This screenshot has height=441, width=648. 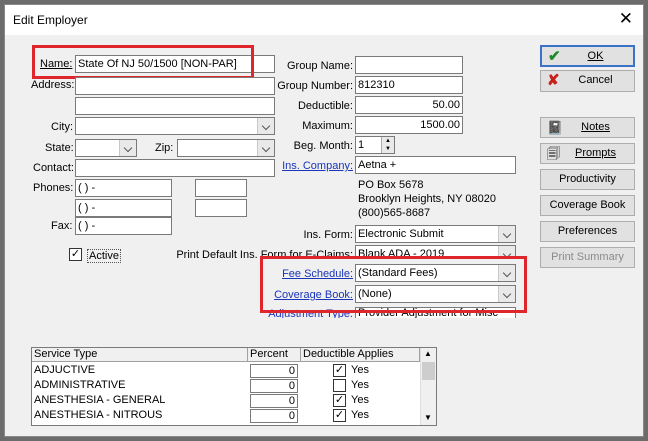 What do you see at coordinates (428, 353) in the screenshot?
I see `scroll-up-icon: ▲` at bounding box center [428, 353].